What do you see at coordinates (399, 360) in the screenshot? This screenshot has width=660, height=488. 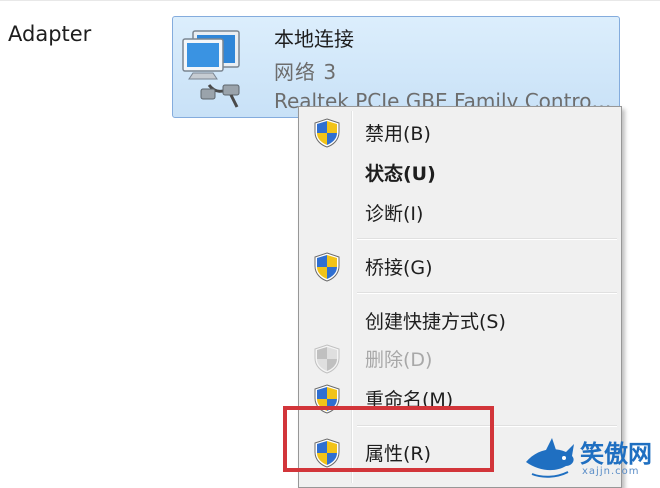 I see `menu-item-label: 删除(D)` at bounding box center [399, 360].